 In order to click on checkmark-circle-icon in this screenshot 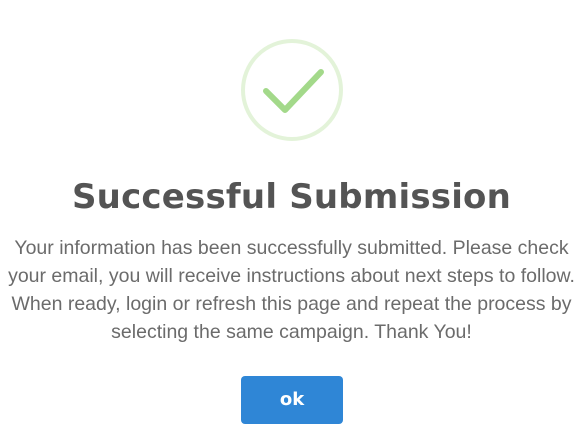, I will do `click(292, 90)`.